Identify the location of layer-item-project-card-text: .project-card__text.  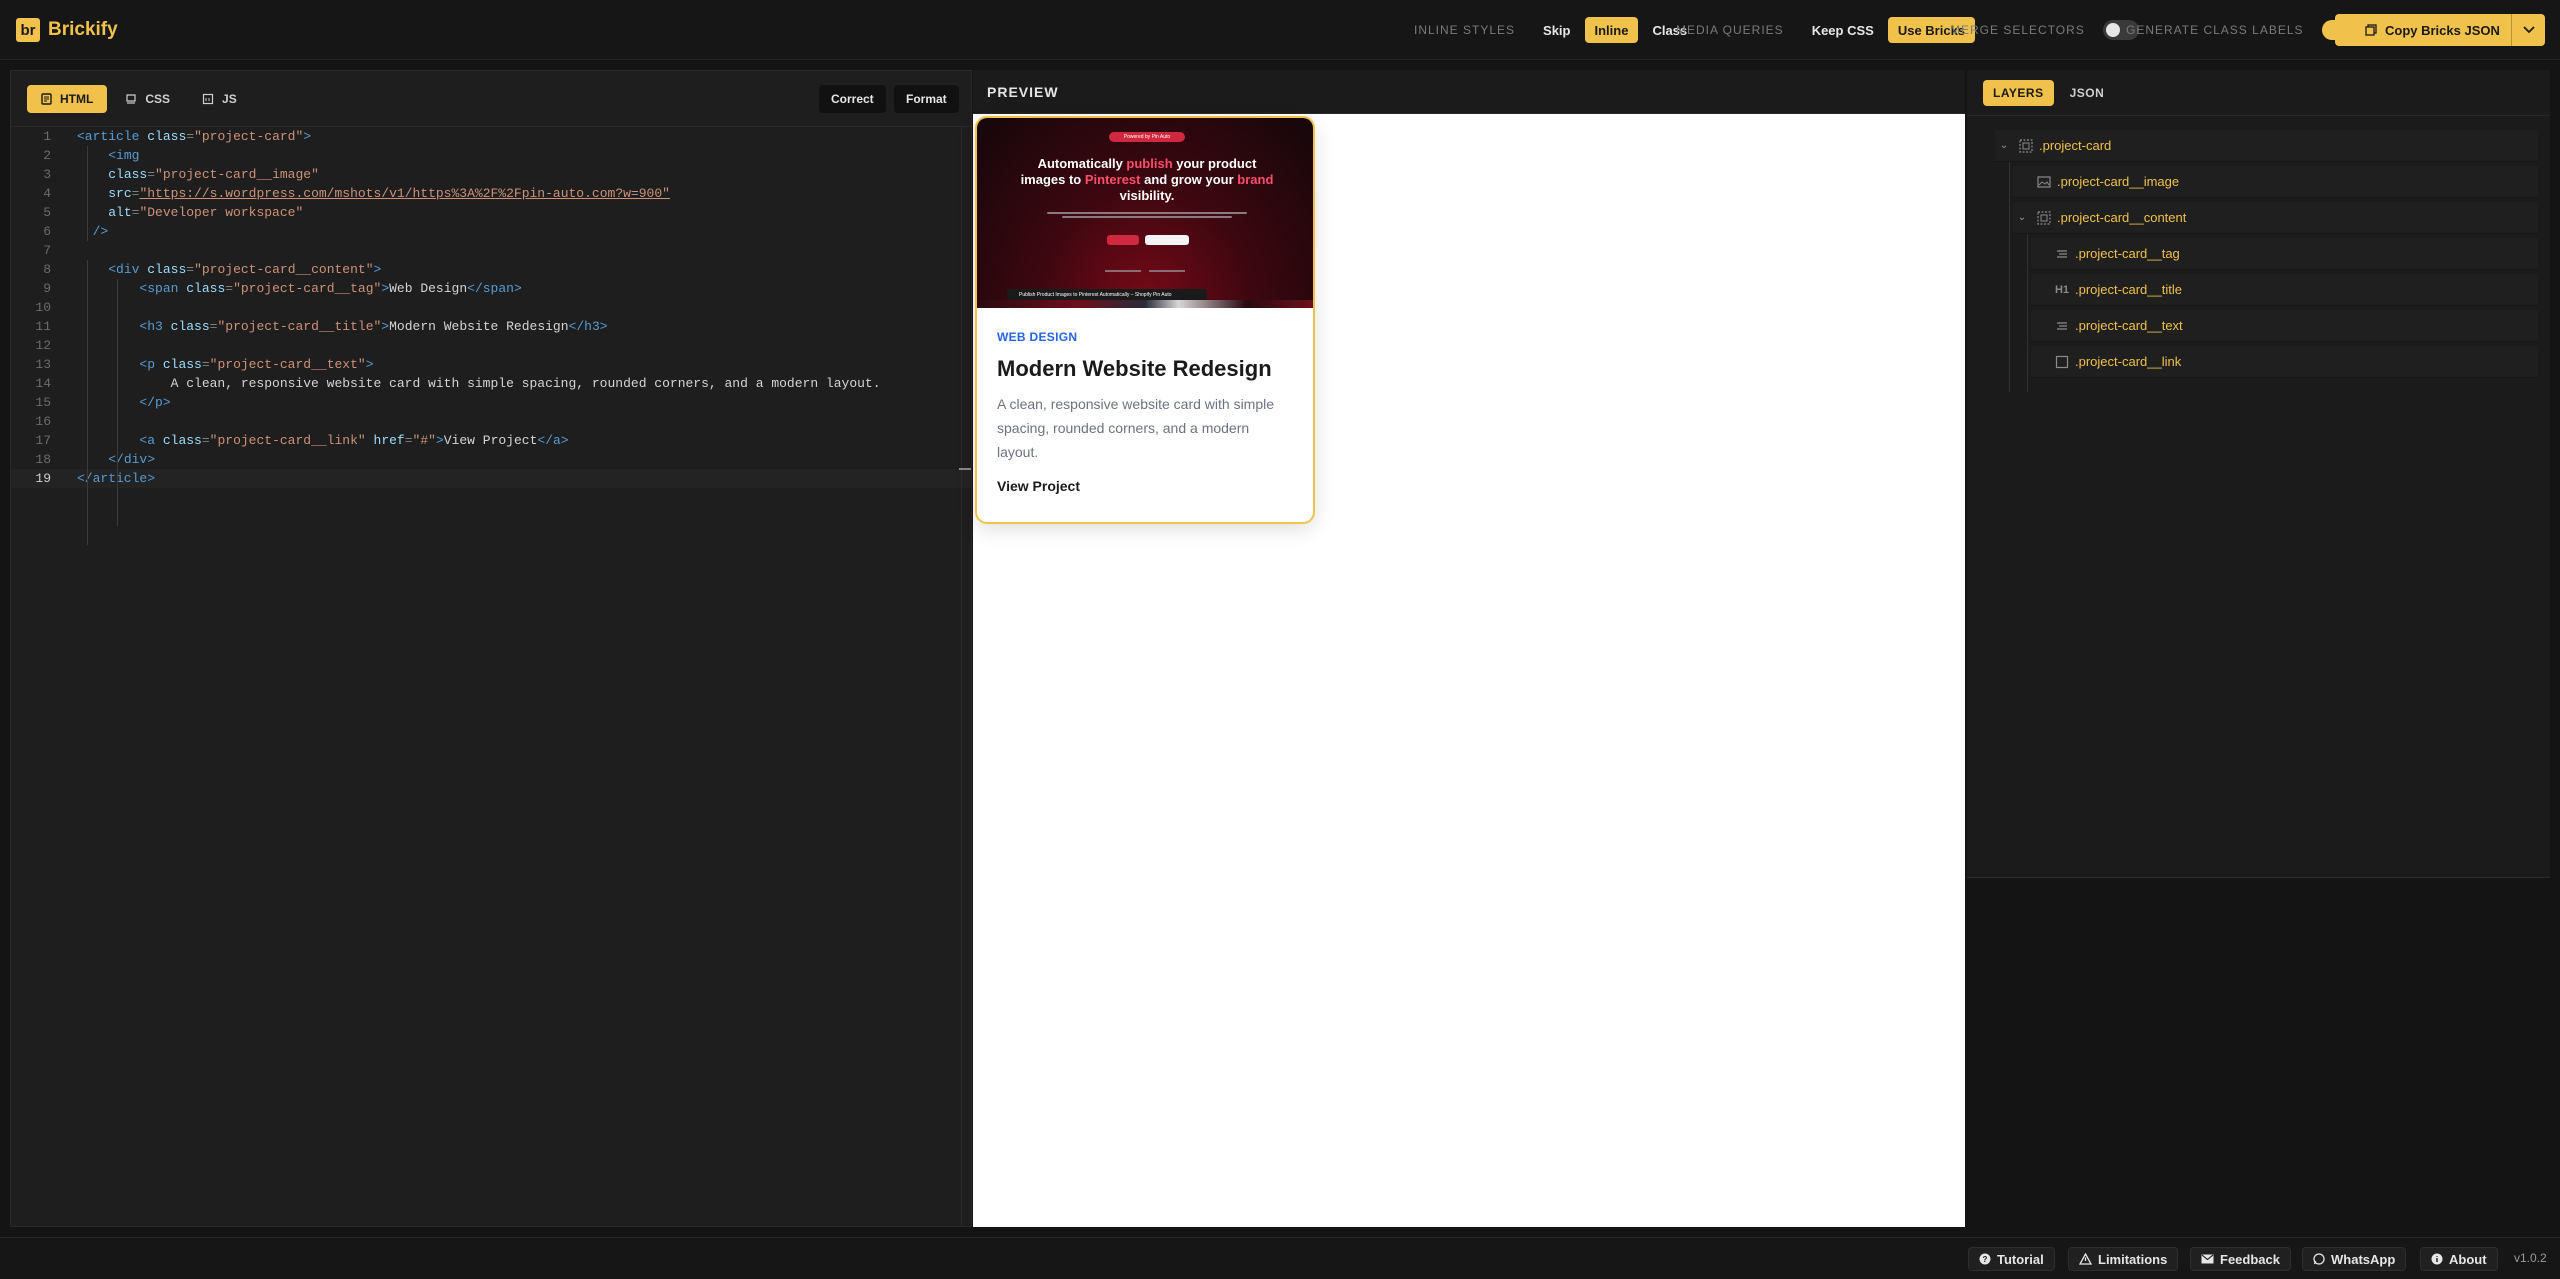
(2284, 326).